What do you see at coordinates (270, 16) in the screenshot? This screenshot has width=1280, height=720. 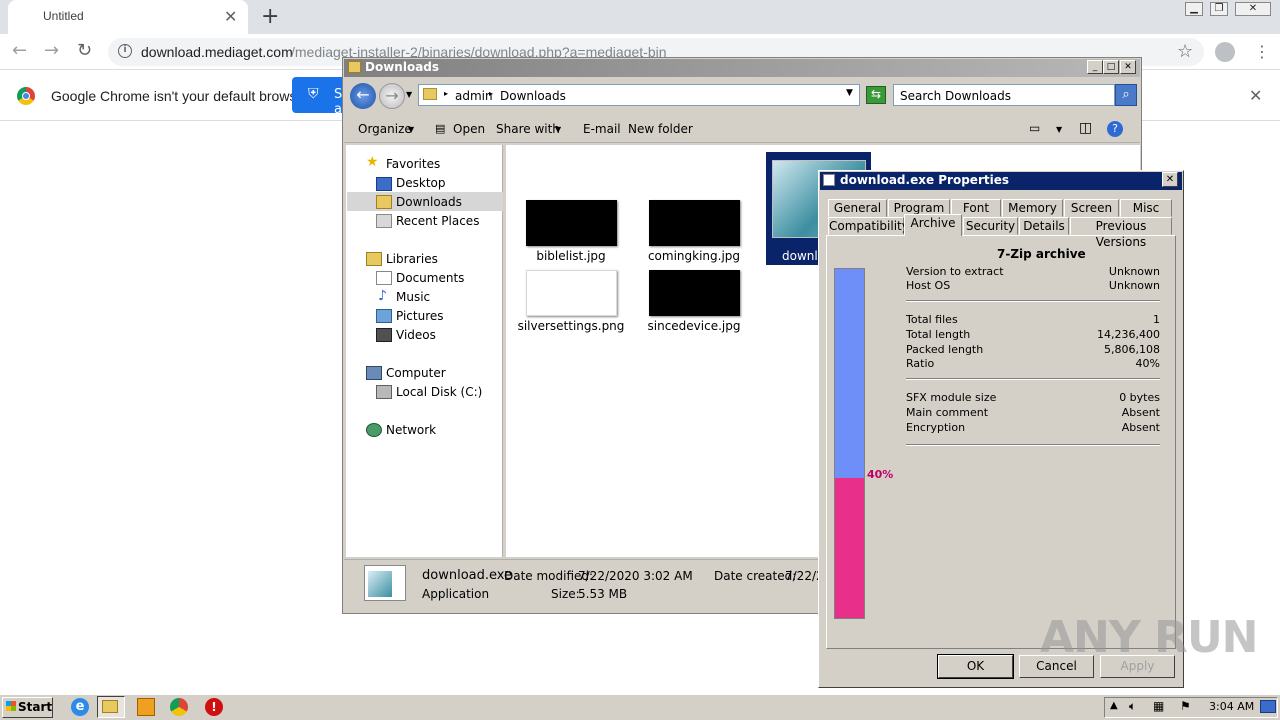 I see `new-tab-icon: +` at bounding box center [270, 16].